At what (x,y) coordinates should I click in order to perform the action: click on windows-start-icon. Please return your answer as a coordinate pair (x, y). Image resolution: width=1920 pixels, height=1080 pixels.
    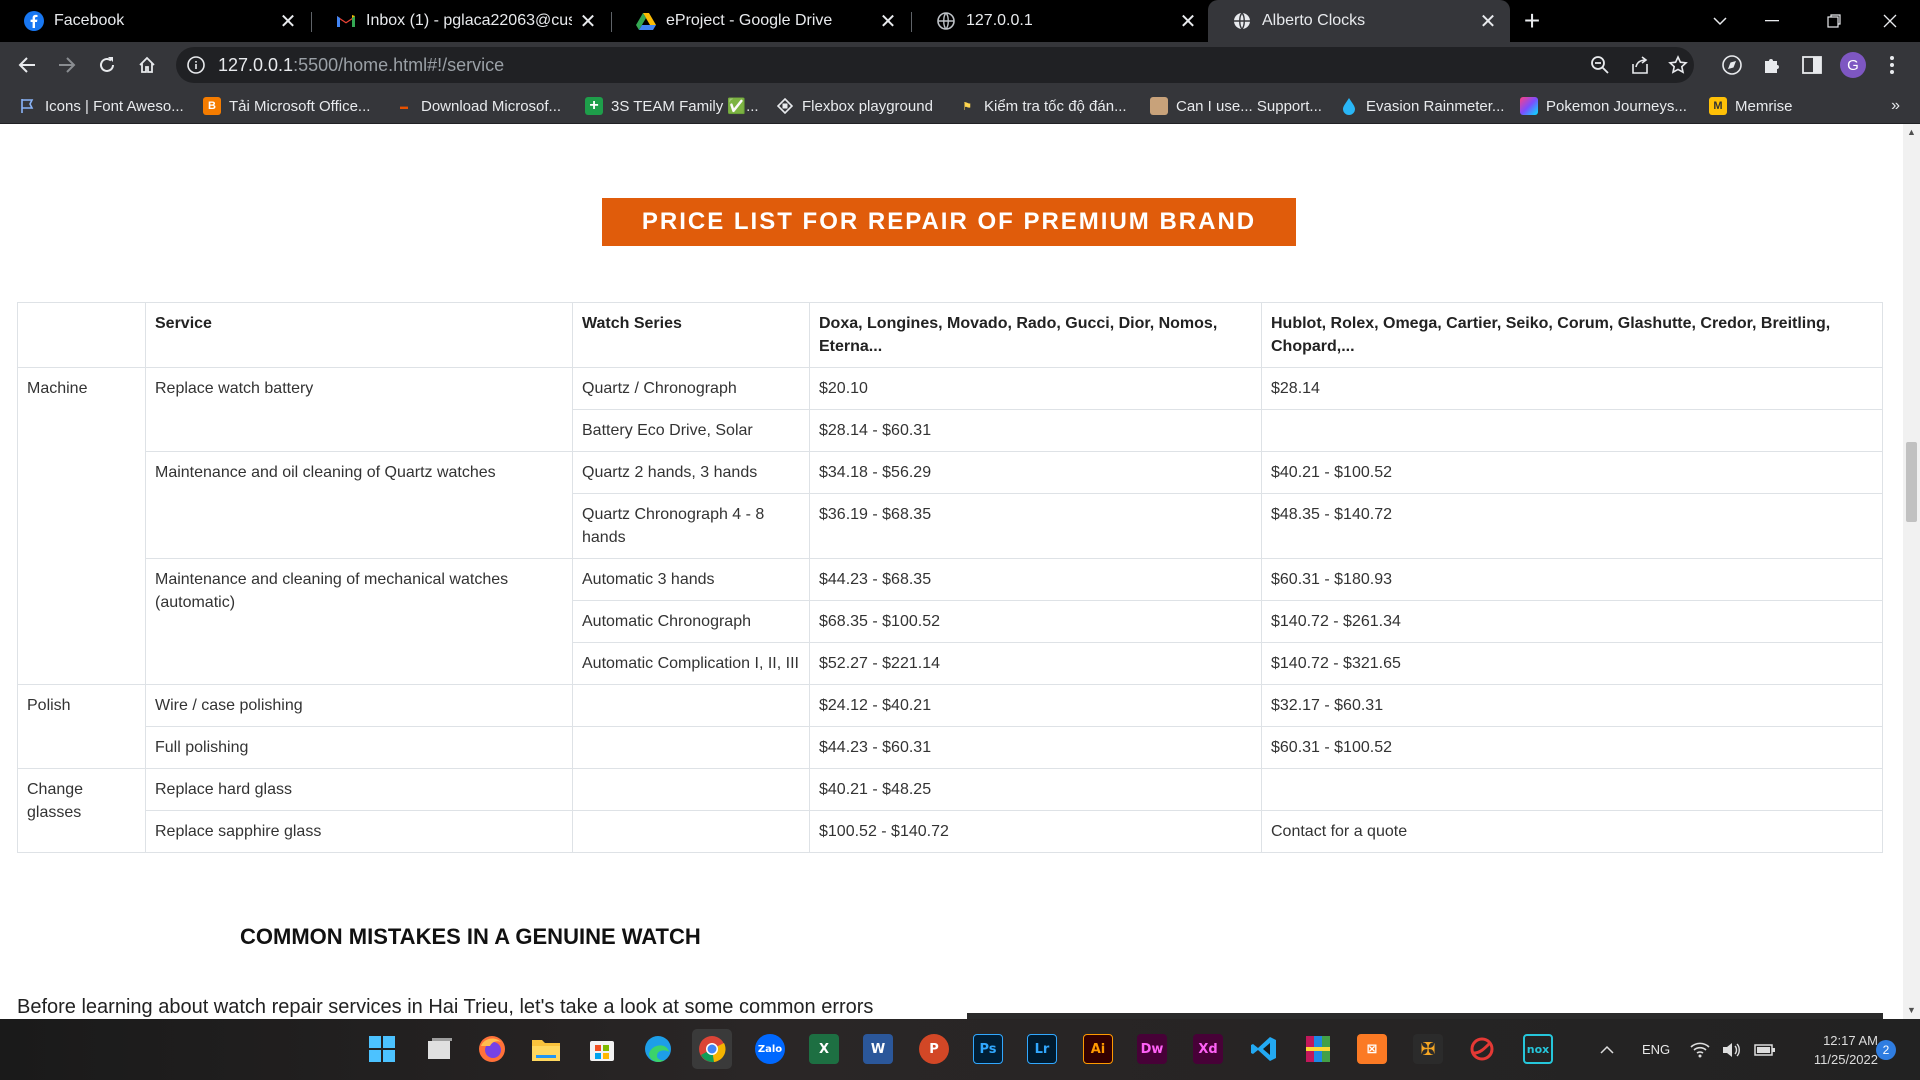
    Looking at the image, I should click on (382, 1049).